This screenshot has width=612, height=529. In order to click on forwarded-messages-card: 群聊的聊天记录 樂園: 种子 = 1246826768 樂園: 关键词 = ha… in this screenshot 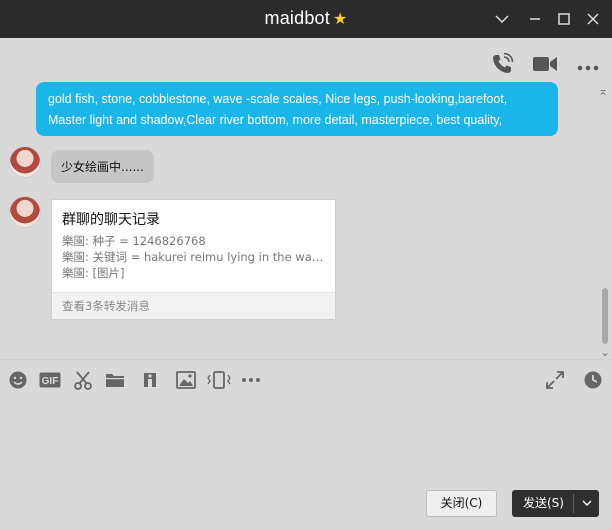, I will do `click(193, 259)`.